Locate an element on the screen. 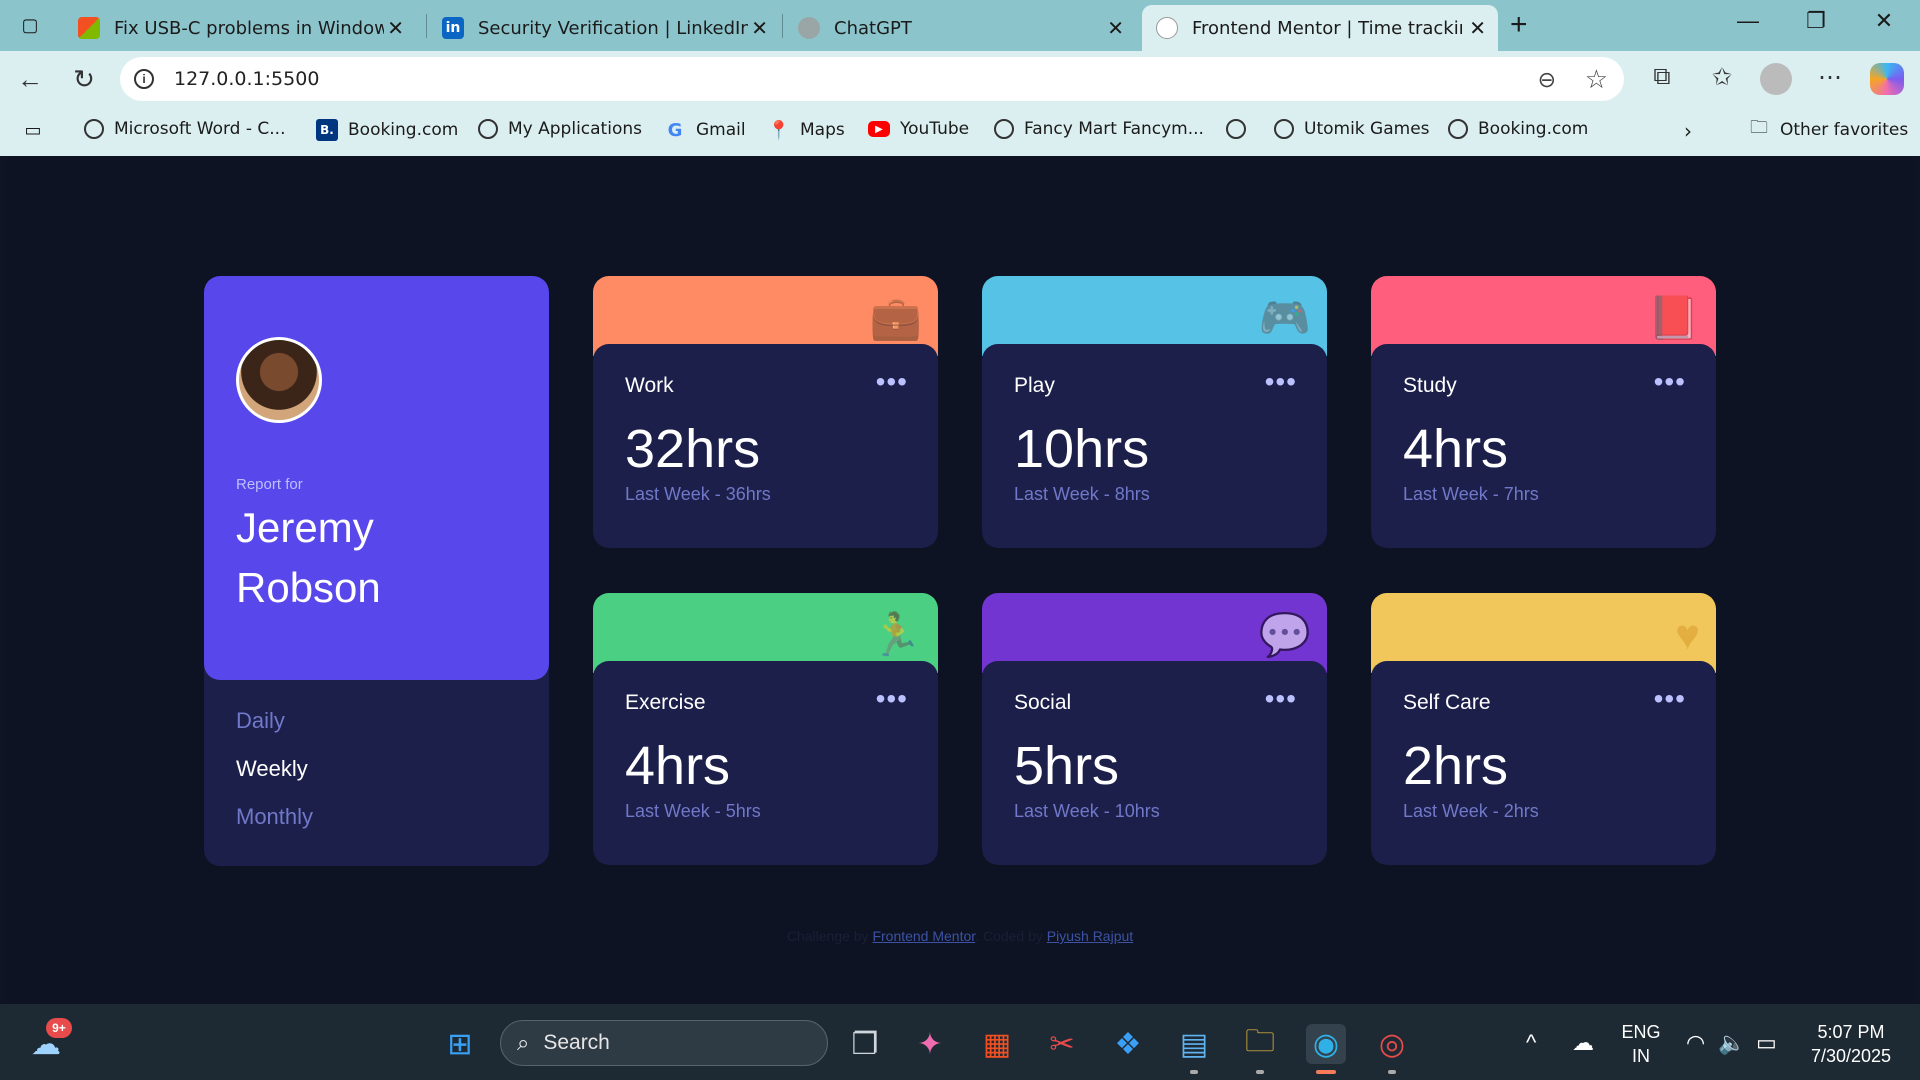 Image resolution: width=1920 pixels, height=1080 pixels. card-body: Study ••• 4hrs Last Week - 7hrs is located at coordinates (1543, 446).